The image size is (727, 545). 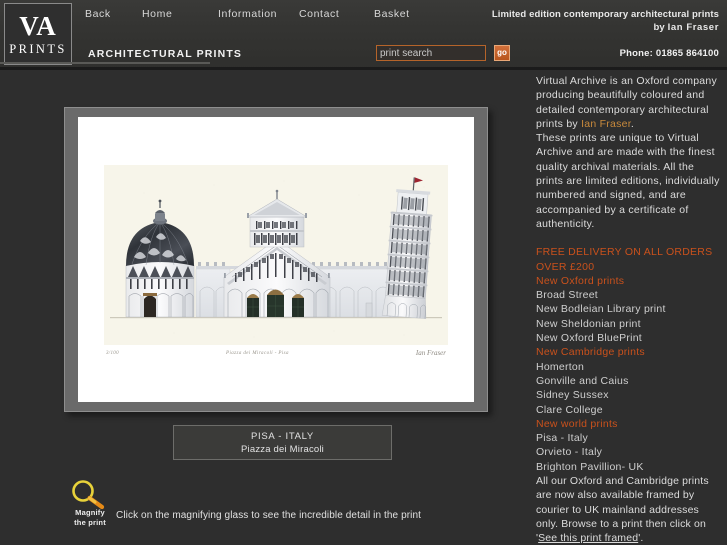 I want to click on magnify-label-line1: Magnify, so click(x=90, y=512).